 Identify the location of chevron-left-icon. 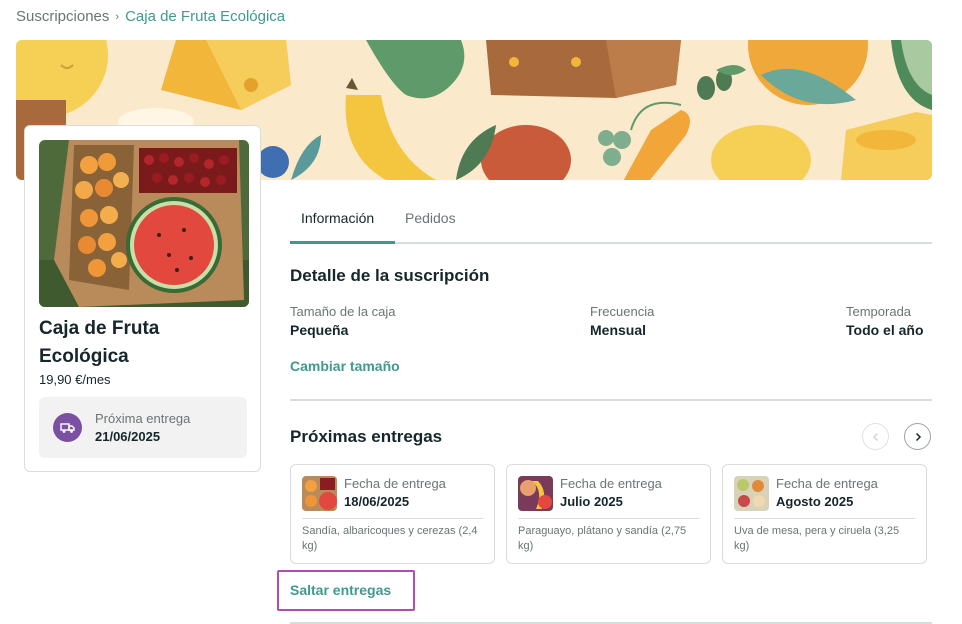
(875, 436).